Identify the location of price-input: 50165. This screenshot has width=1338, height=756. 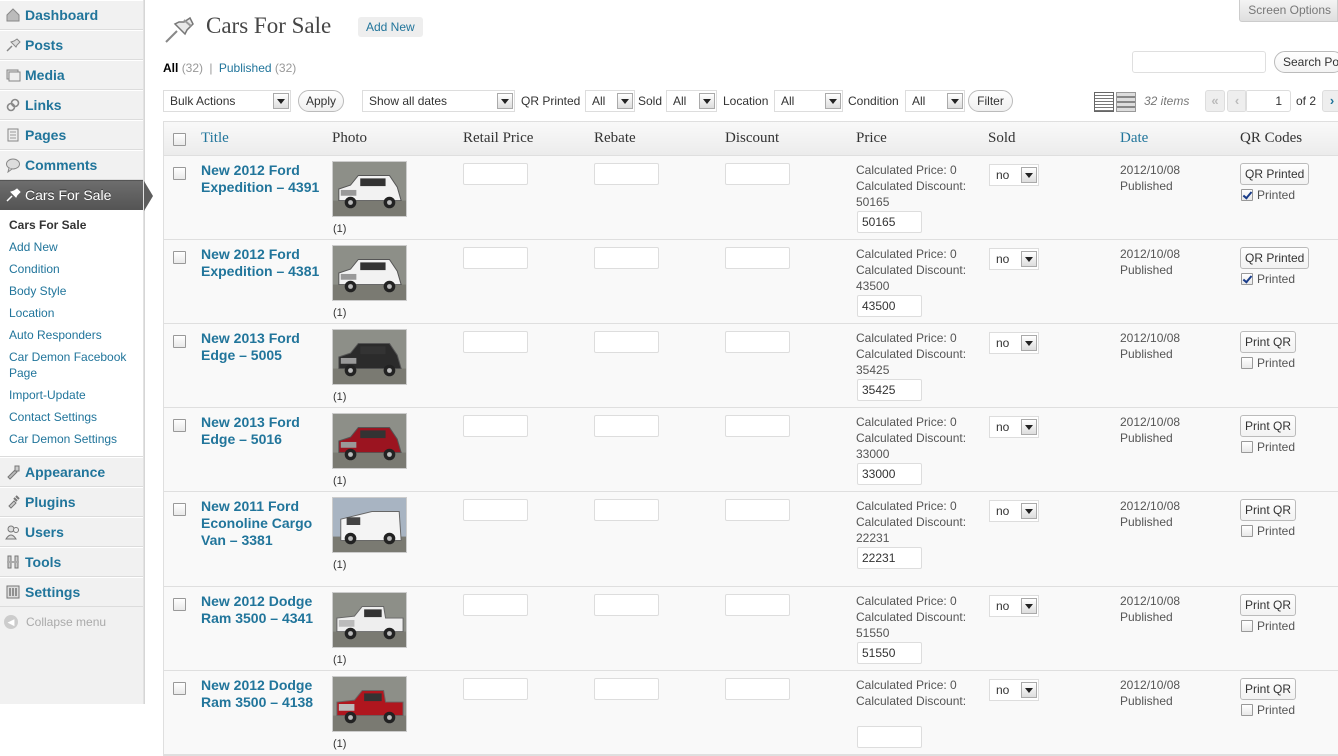
(889, 222).